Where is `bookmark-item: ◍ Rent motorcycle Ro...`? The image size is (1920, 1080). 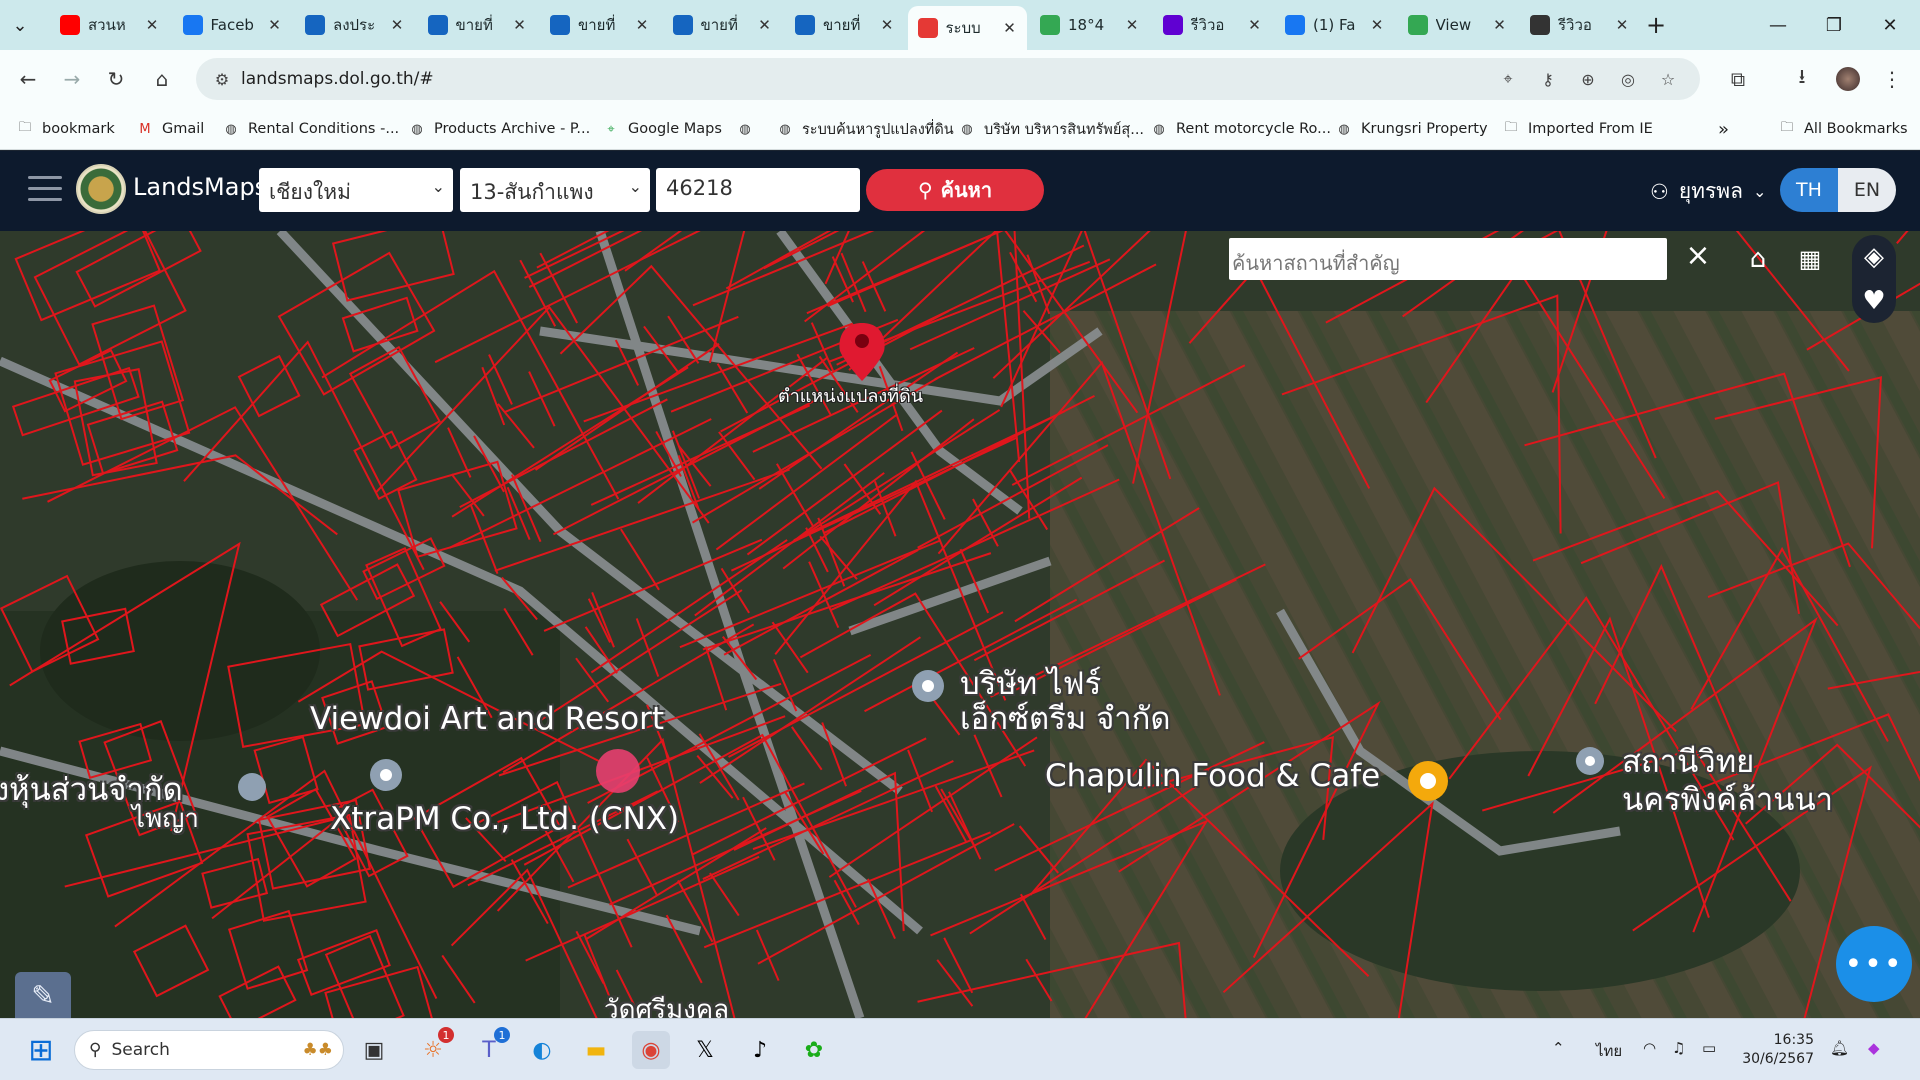
bookmark-item: ◍ Rent motorcycle Ro... is located at coordinates (1240, 129).